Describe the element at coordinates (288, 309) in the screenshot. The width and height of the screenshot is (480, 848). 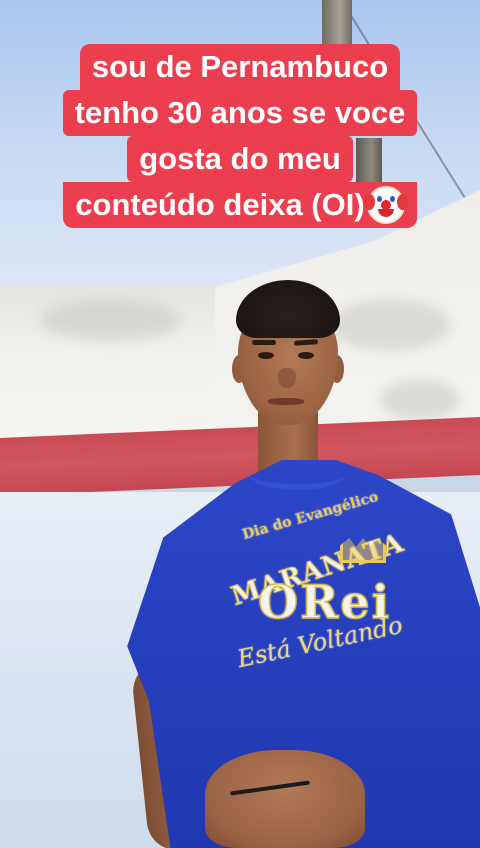
I see `hair` at that location.